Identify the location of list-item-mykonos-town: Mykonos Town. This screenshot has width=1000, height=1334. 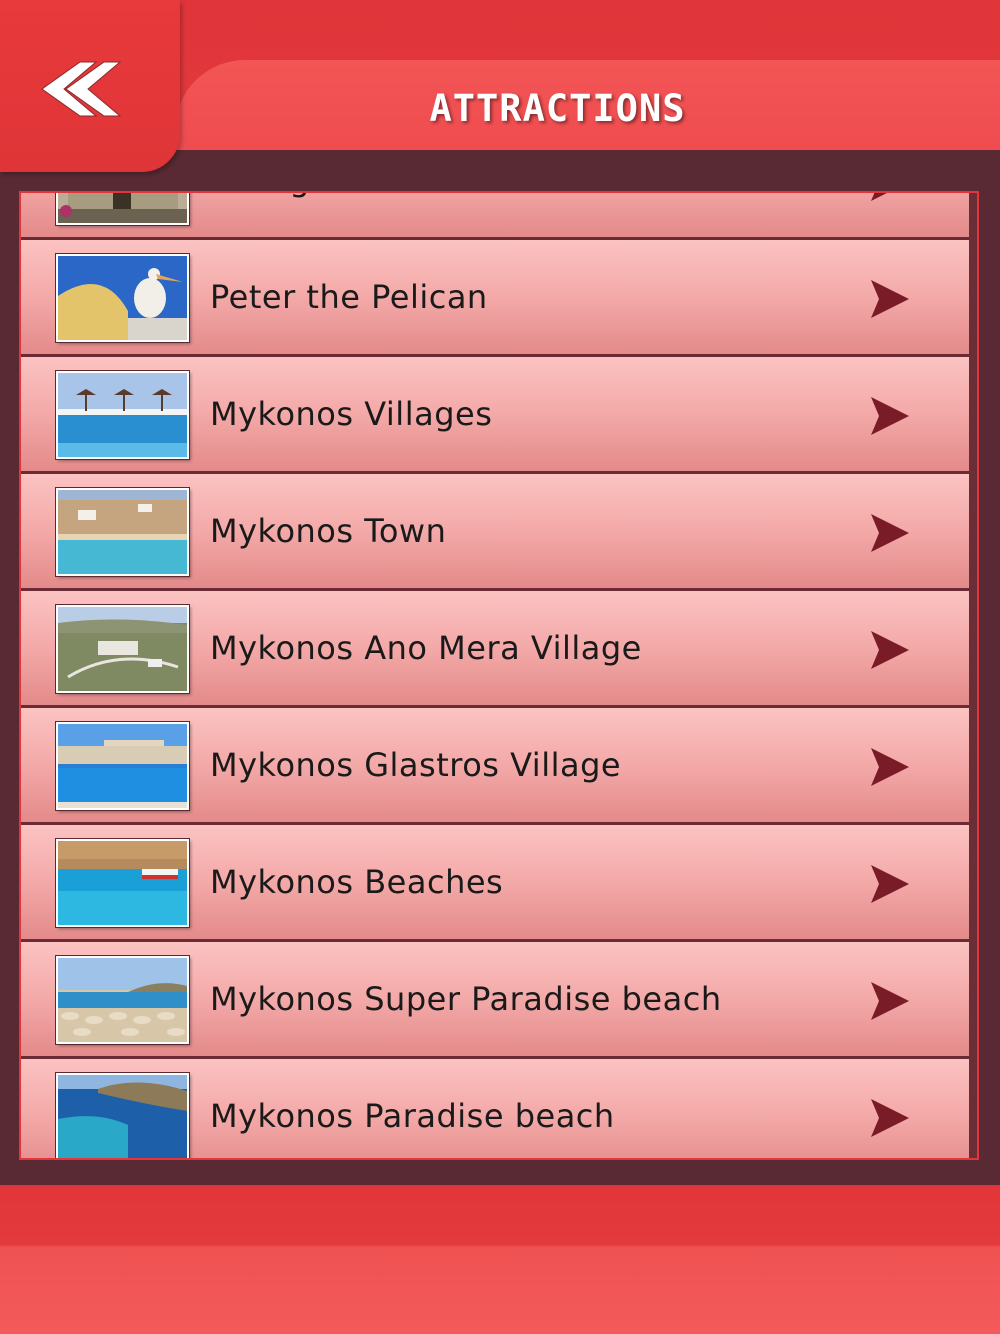
(495, 532).